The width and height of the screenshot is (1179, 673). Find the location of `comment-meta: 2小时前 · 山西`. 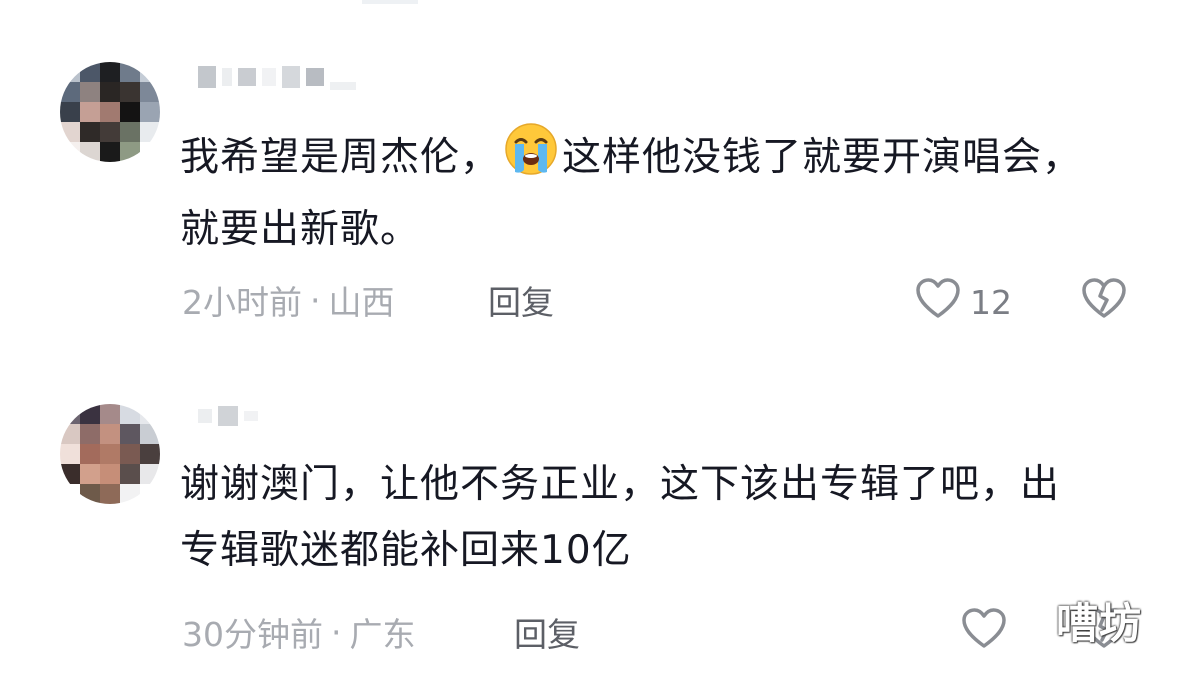

comment-meta: 2小时前 · 山西 is located at coordinates (288, 300).